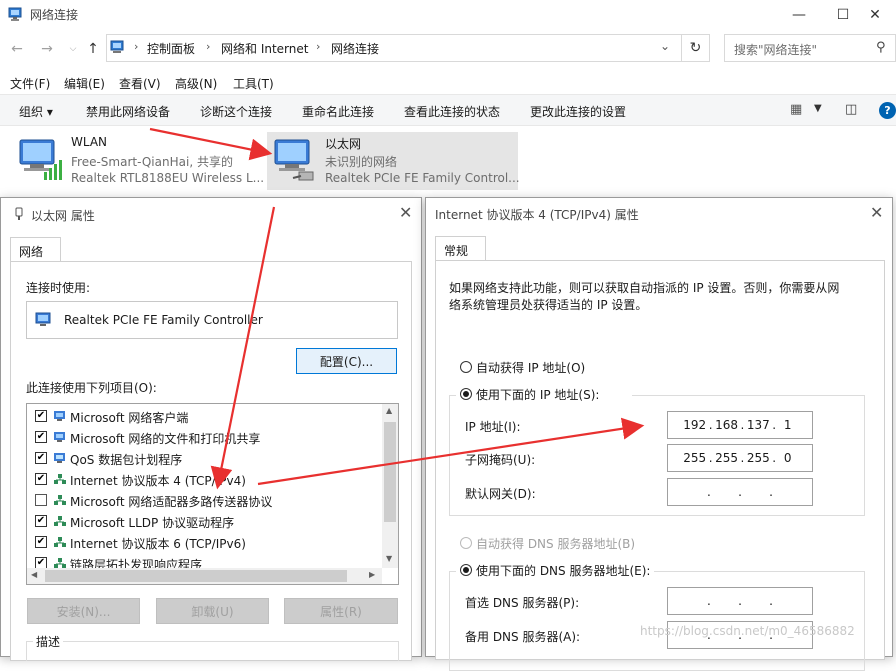 The image size is (896, 671). What do you see at coordinates (212, 611) in the screenshot?
I see `uninstall-button: 卸载(U)` at bounding box center [212, 611].